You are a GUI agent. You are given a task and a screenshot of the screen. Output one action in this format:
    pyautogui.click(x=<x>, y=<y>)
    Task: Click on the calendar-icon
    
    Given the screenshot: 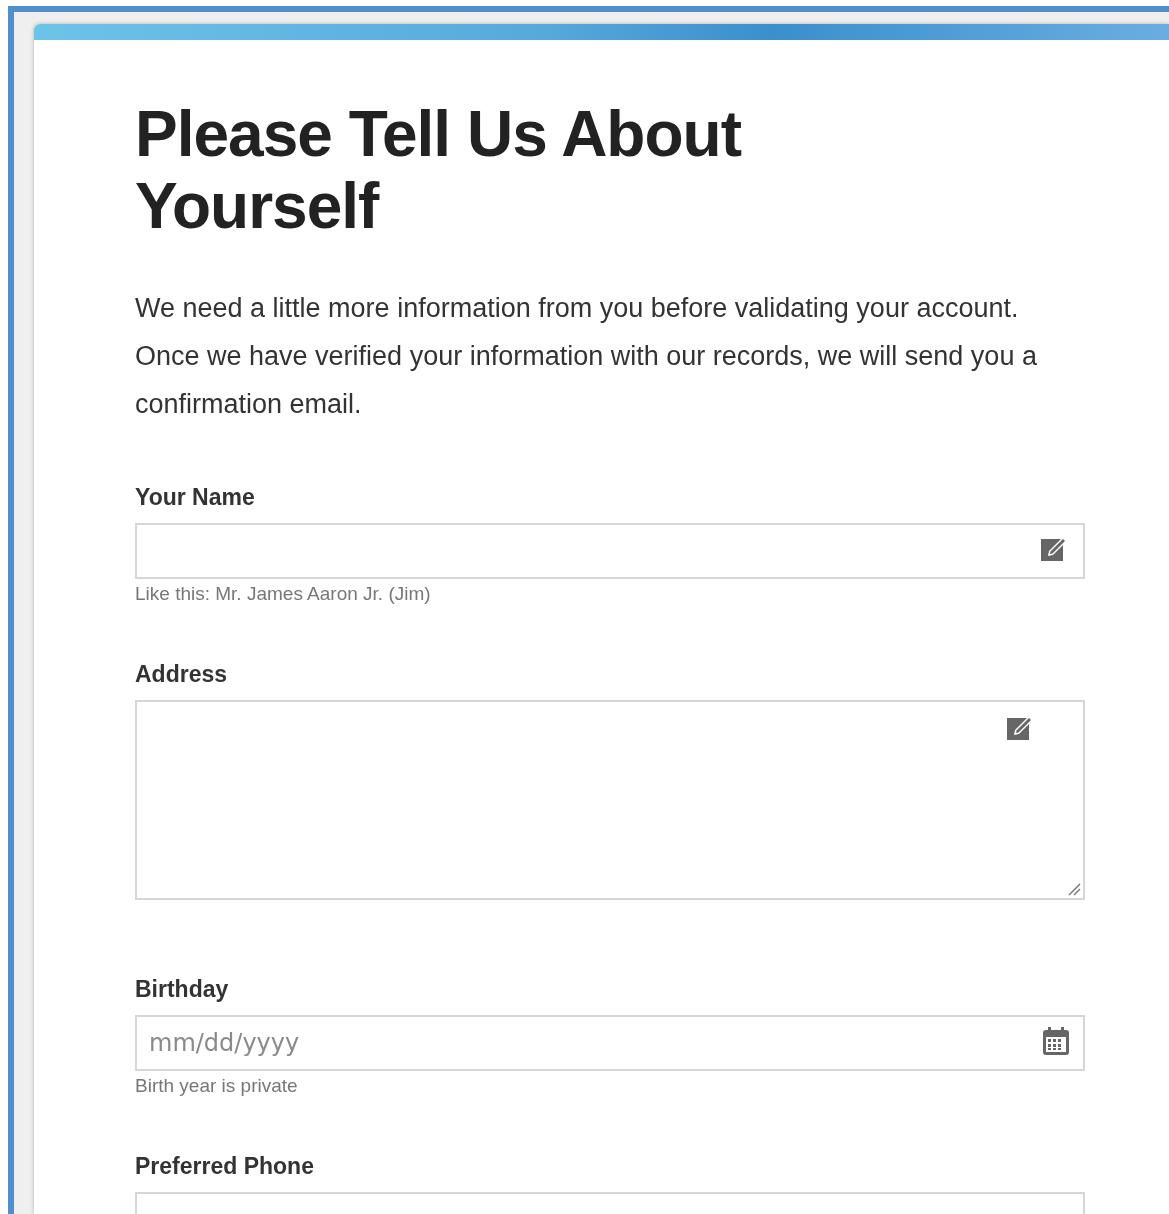 What is the action you would take?
    pyautogui.click(x=1056, y=1041)
    